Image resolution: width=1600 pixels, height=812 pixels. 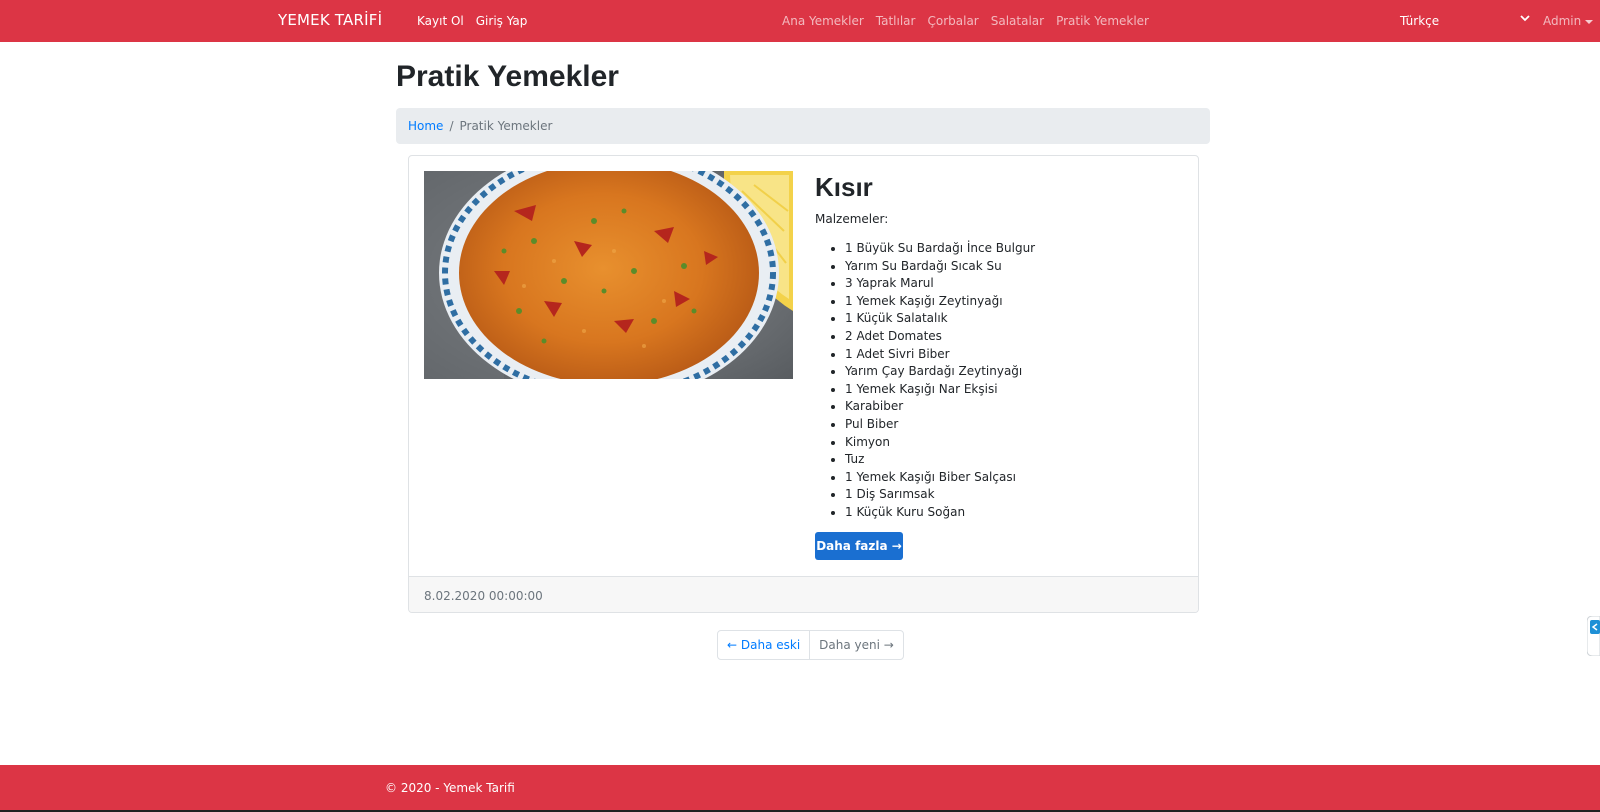 I want to click on ingredient-item: 1 Yemek Kaşığı Zeytinyağı, so click(x=940, y=302).